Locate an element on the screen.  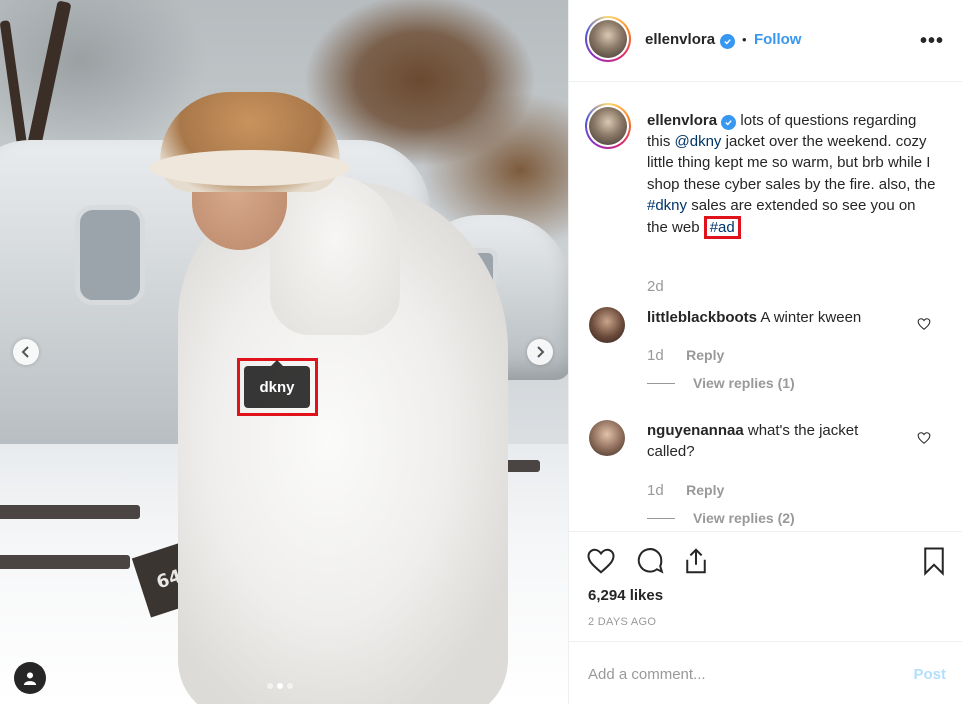
carousel-dot-active is located at coordinates (280, 686).